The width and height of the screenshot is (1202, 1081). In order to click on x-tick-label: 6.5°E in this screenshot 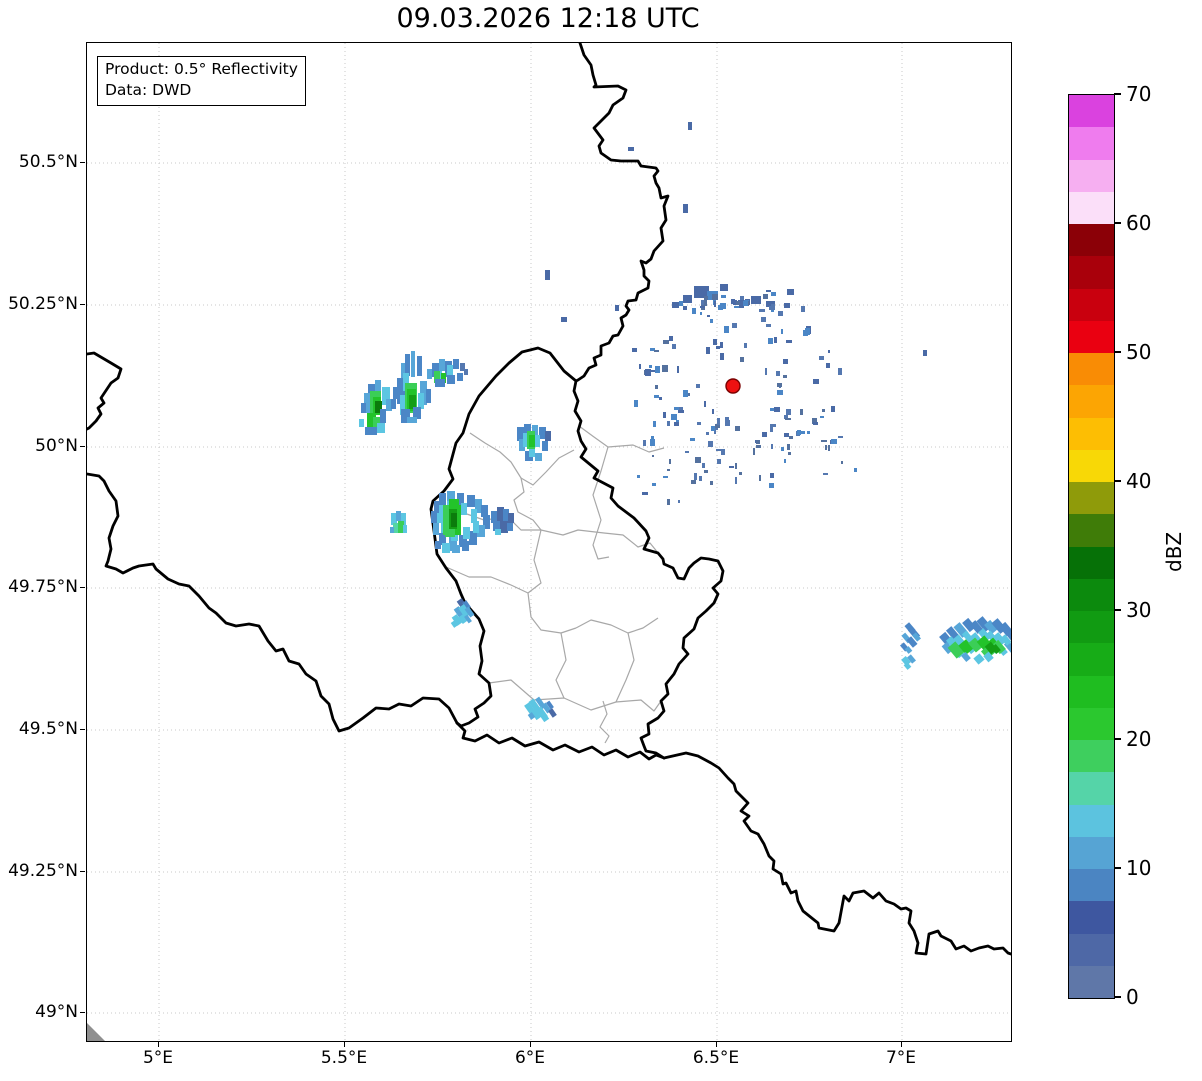, I will do `click(716, 1058)`.